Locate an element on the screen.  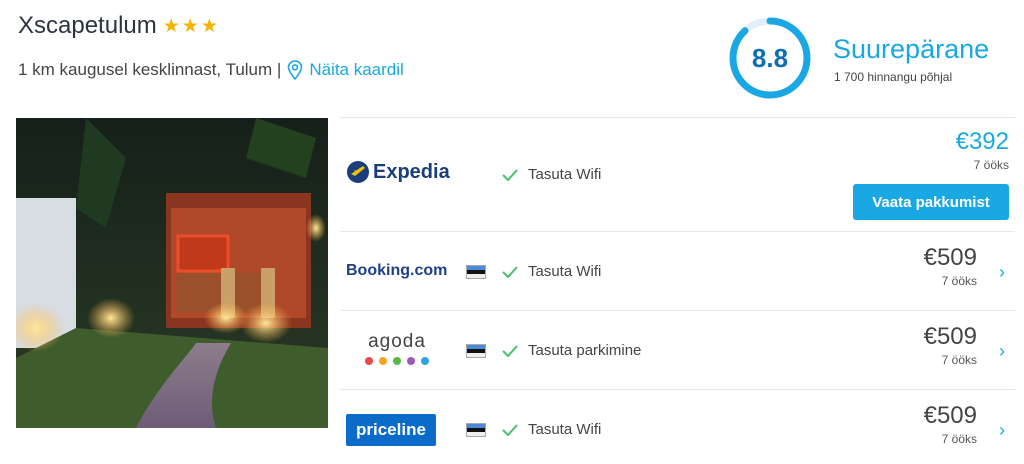
agoda-logo: agoda is located at coordinates (397, 351).